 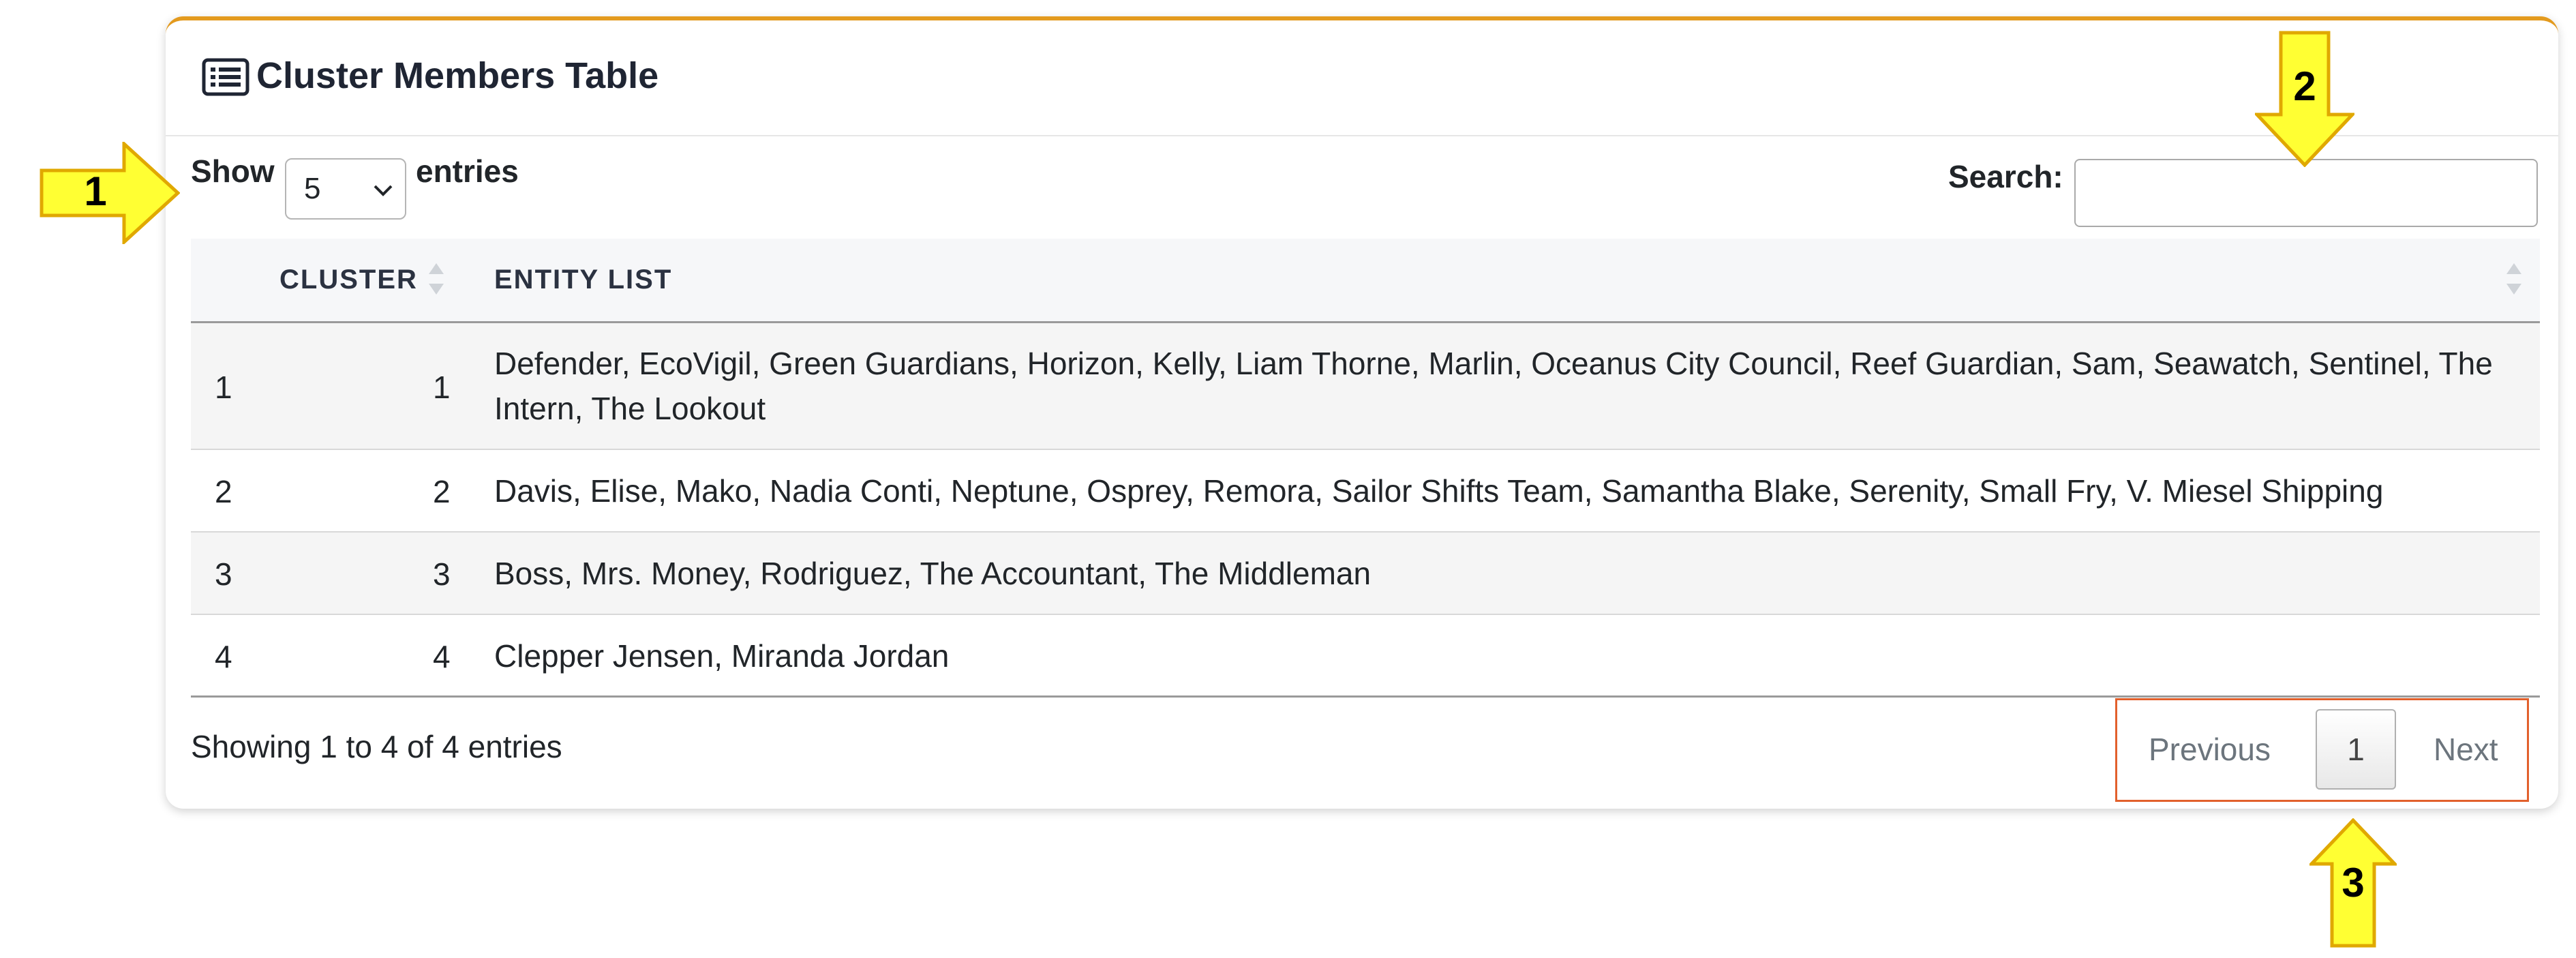 What do you see at coordinates (458, 75) in the screenshot?
I see `card-title: Cluster Members Table` at bounding box center [458, 75].